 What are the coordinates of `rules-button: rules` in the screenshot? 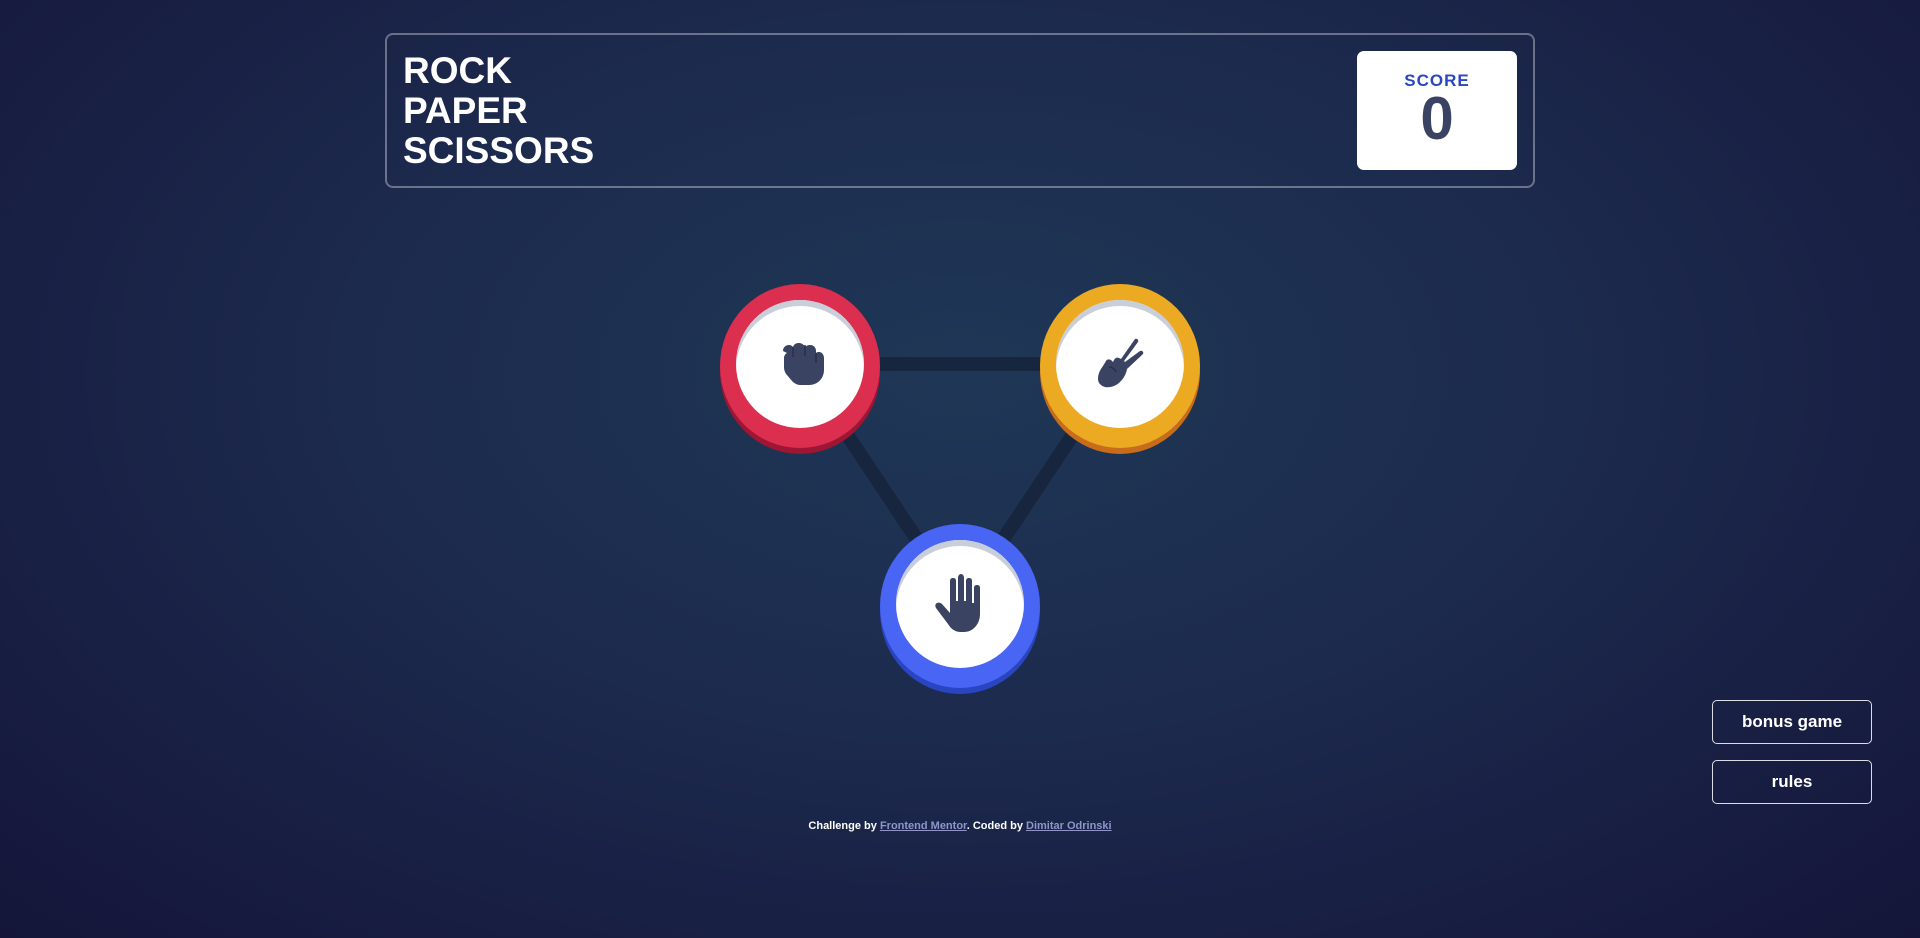 It's located at (1792, 782).